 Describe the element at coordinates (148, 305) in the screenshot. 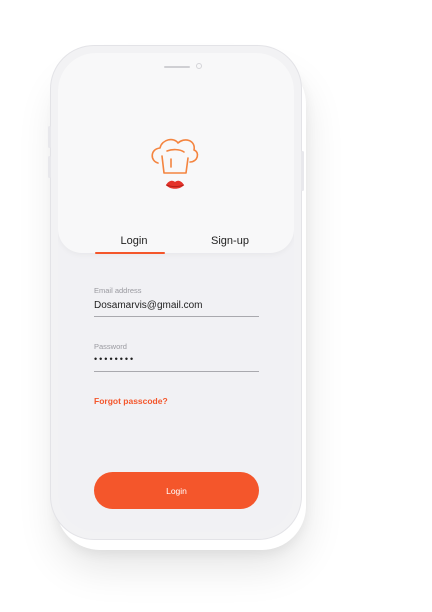

I see `email-field: Dosamarvis@gmail.com` at that location.